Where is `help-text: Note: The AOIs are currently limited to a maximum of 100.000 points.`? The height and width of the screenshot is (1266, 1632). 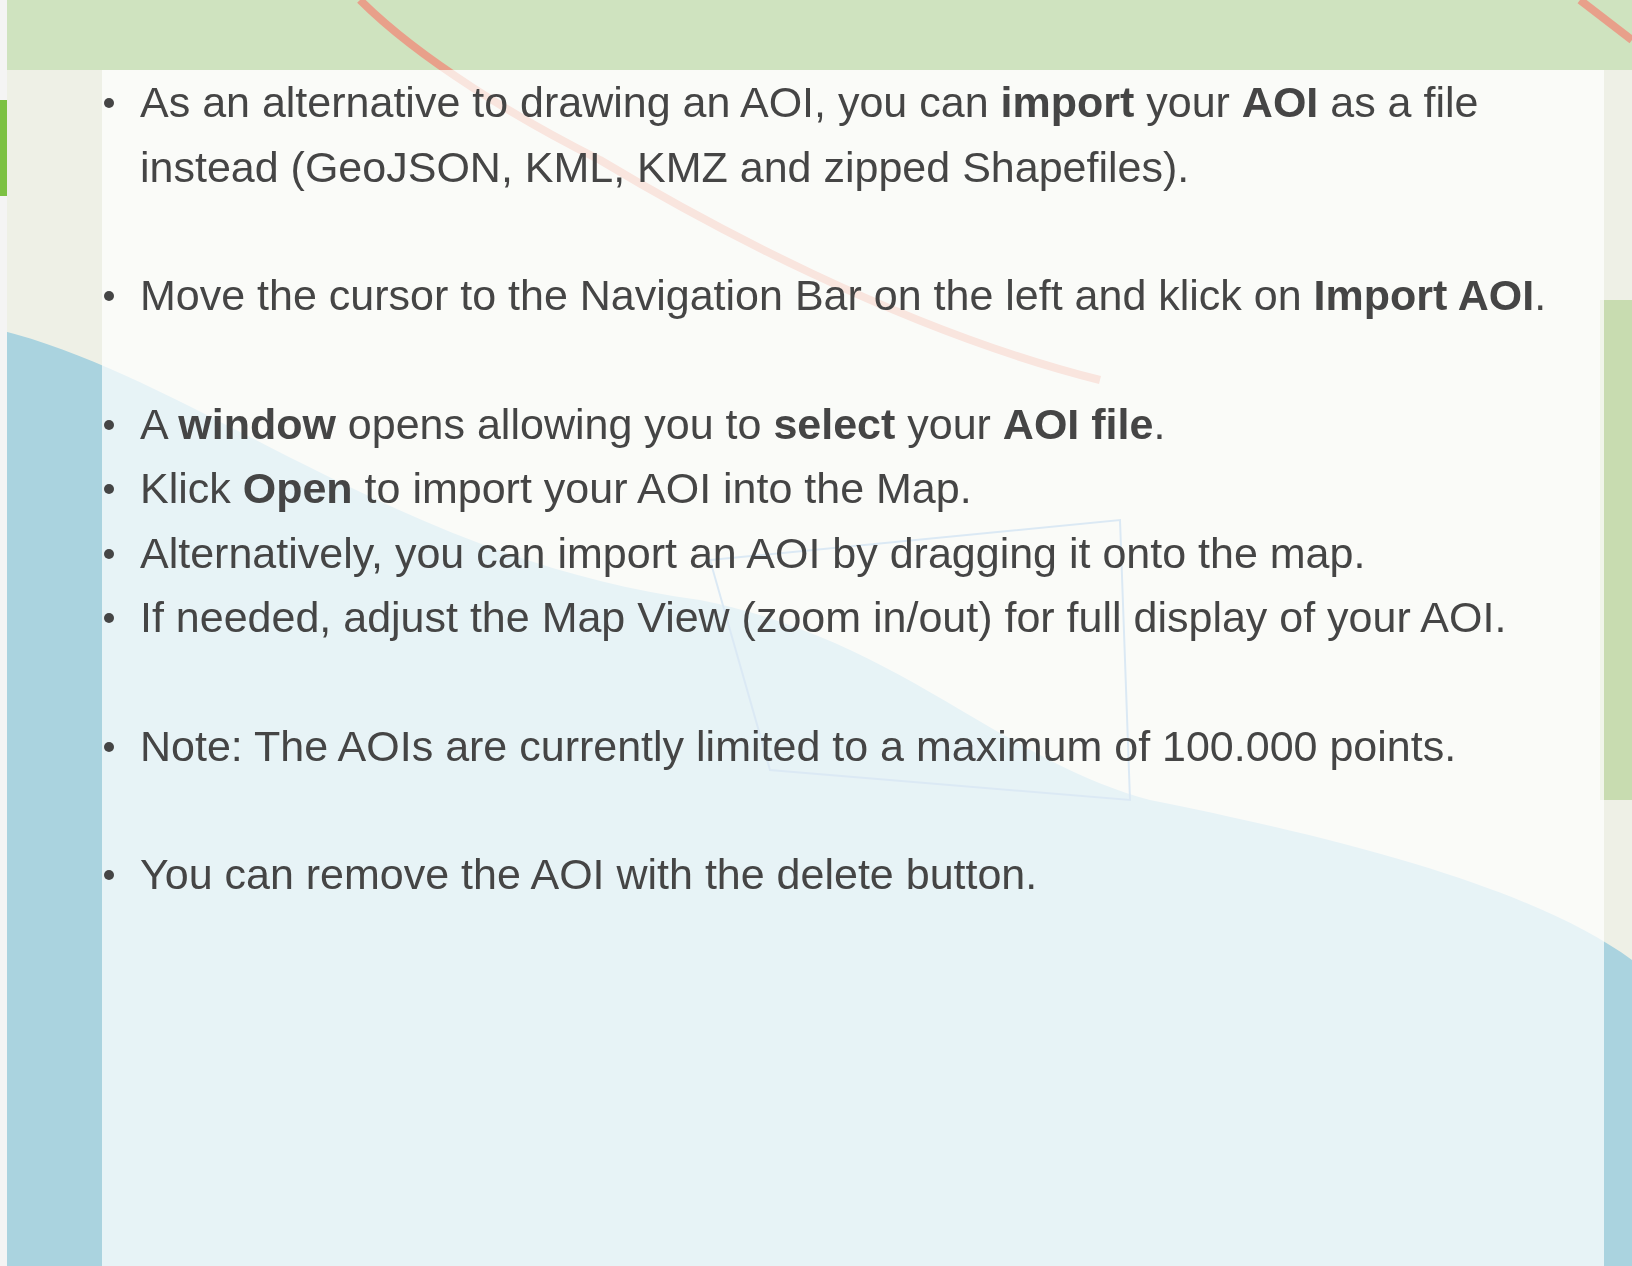
help-text: Note: The AOIs are currently limited to a maximum of 100.000 points. is located at coordinates (799, 746).